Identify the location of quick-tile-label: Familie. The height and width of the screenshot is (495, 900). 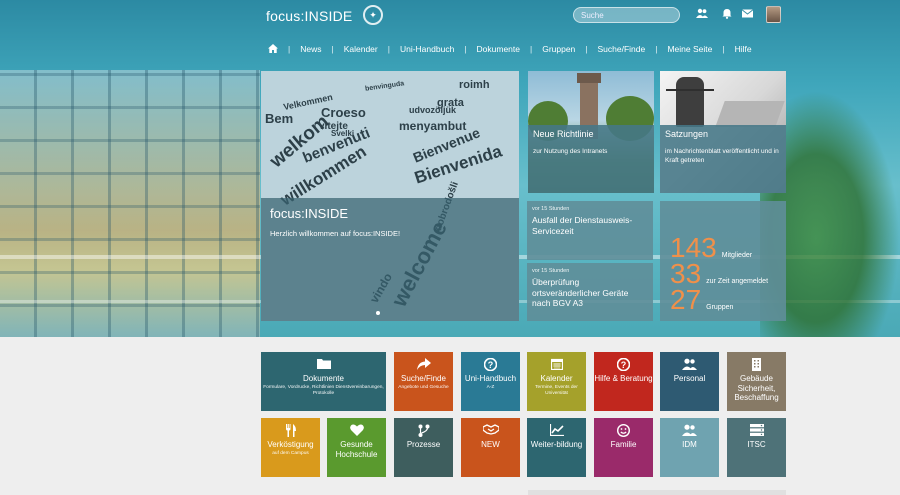
(623, 444).